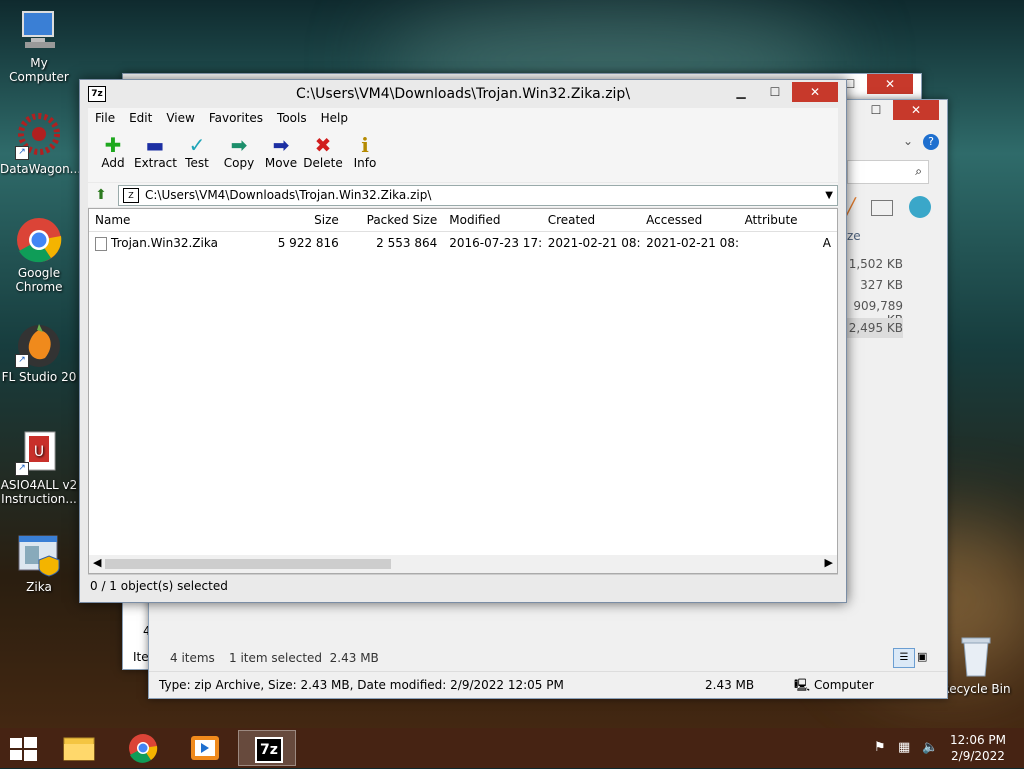 Image resolution: width=1024 pixels, height=769 pixels. I want to click on move-button: ➡ Move, so click(281, 156).